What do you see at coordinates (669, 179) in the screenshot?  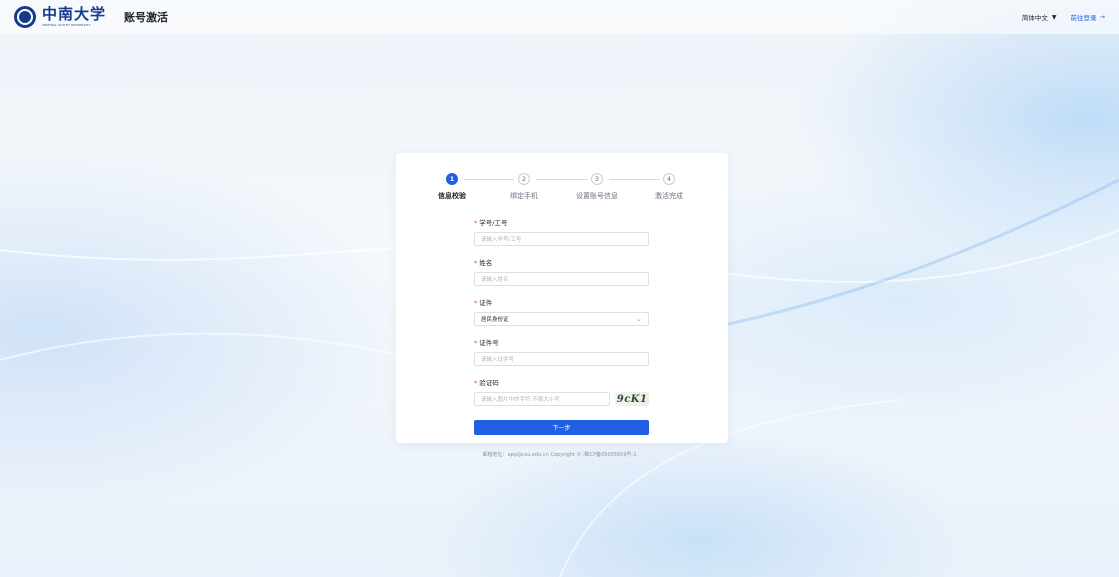 I see `step-4-circle: 4` at bounding box center [669, 179].